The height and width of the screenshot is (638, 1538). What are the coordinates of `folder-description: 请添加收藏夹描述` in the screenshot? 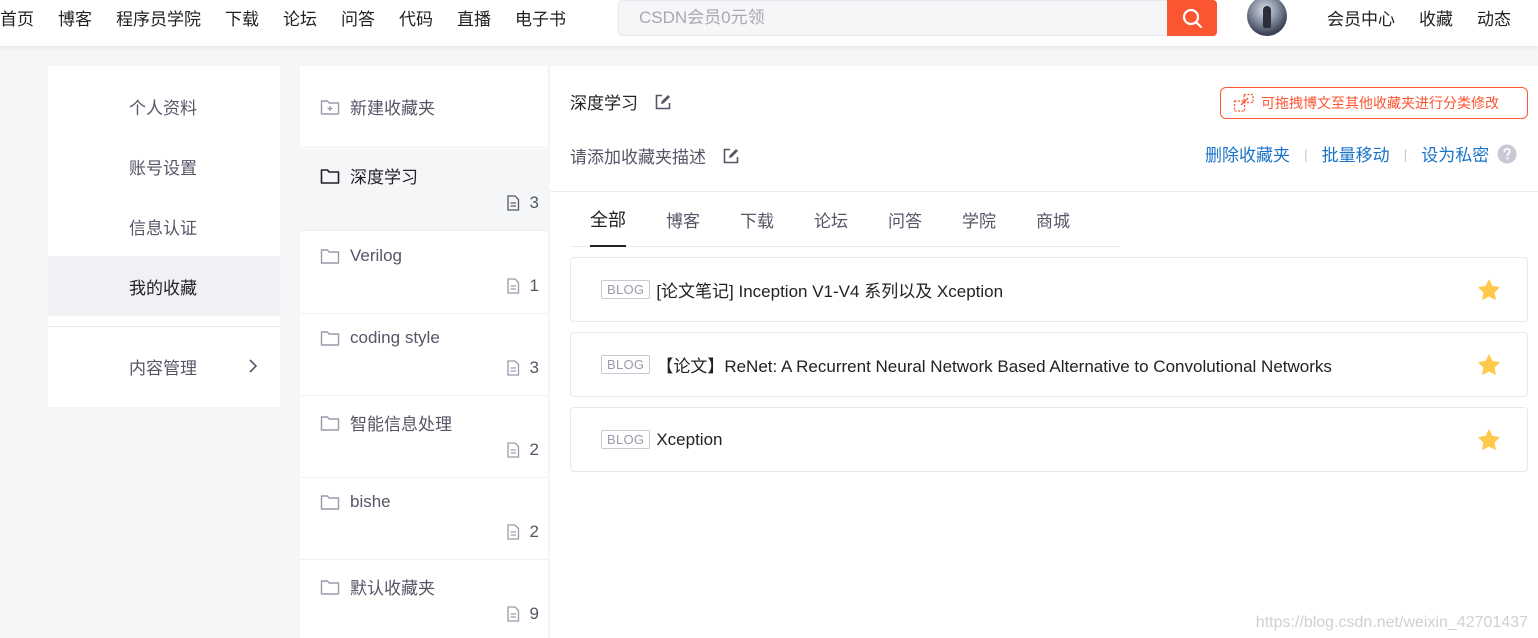 It's located at (655, 155).